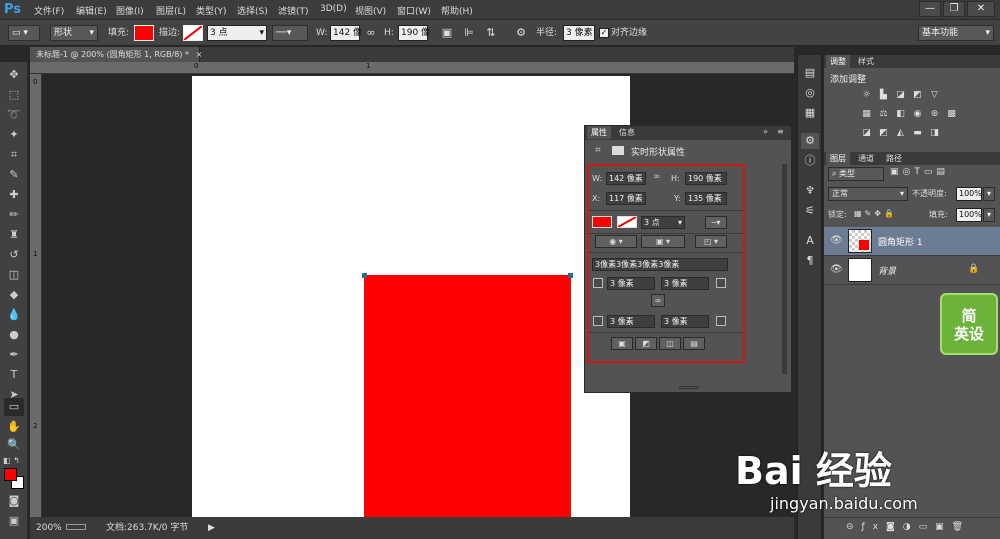 The image size is (1000, 539). I want to click on dodge-tool-icon: ●, so click(14, 335).